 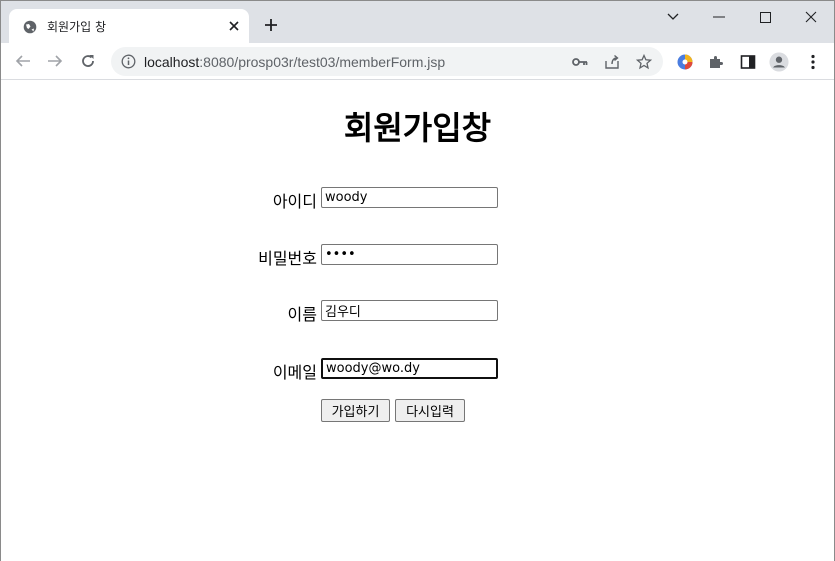 What do you see at coordinates (580, 62) in the screenshot?
I see `key-icon` at bounding box center [580, 62].